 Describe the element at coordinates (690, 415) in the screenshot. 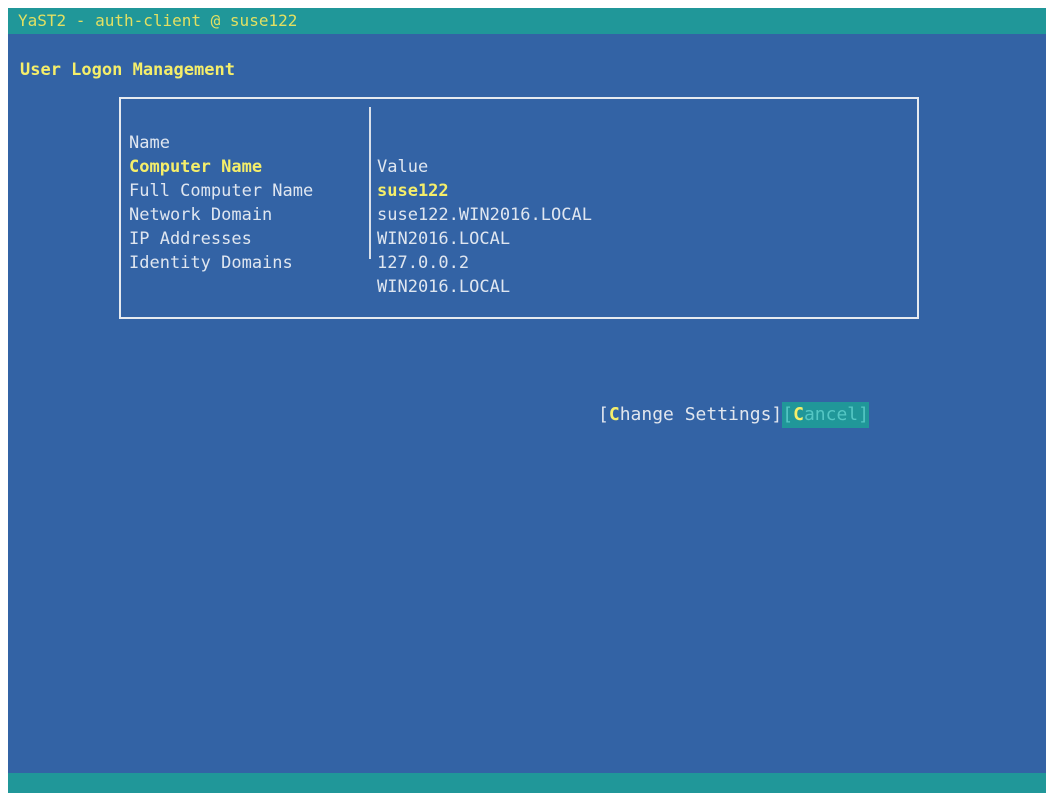

I see `change-settings-button: [Change Settings]` at that location.